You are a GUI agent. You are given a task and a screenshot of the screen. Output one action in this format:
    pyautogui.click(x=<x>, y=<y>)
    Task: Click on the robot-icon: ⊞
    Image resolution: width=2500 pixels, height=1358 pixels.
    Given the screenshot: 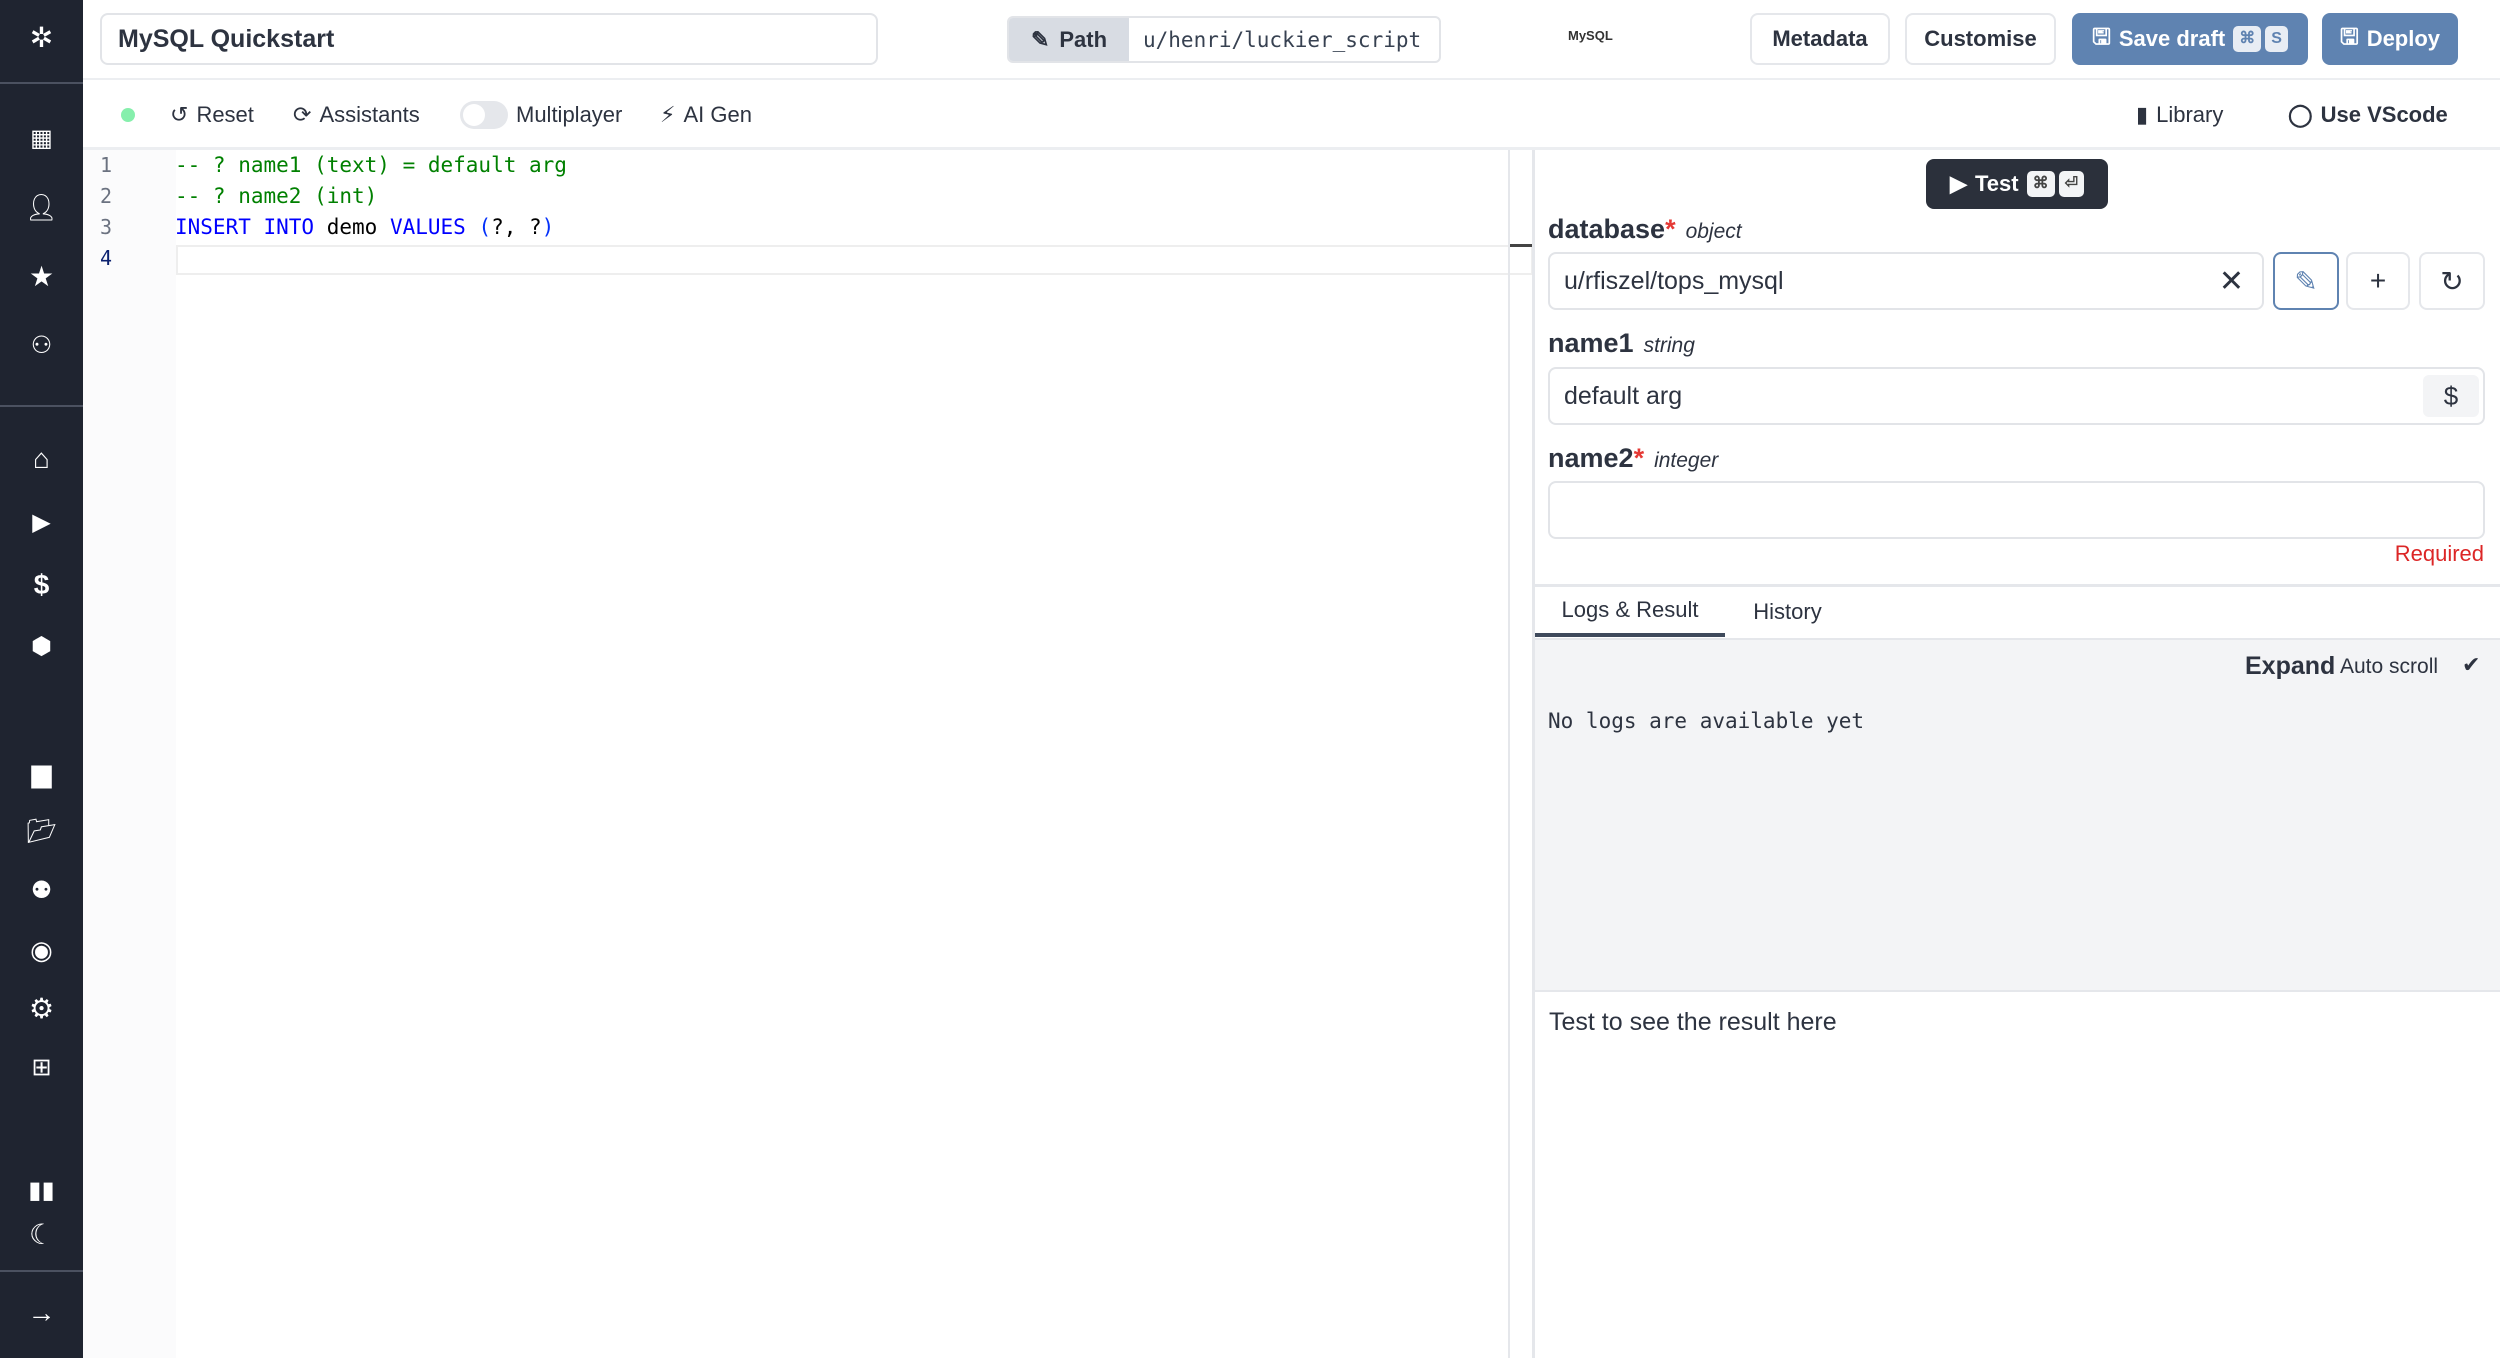 What is the action you would take?
    pyautogui.click(x=41, y=1068)
    